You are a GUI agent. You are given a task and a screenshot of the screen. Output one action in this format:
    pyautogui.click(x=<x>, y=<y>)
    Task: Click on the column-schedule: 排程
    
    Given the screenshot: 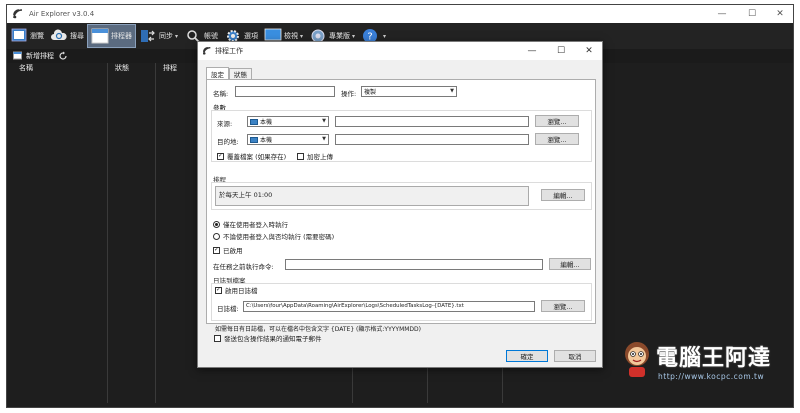 What is the action you would take?
    pyautogui.click(x=170, y=68)
    